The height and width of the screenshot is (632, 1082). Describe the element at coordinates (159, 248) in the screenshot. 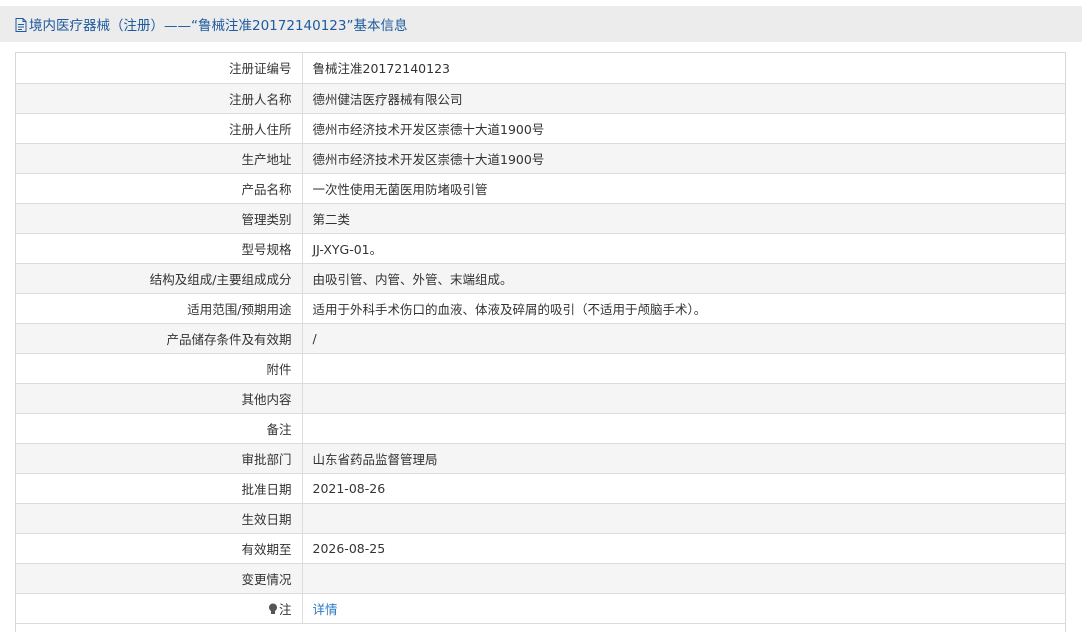

I see `row-label: 型号规格` at that location.